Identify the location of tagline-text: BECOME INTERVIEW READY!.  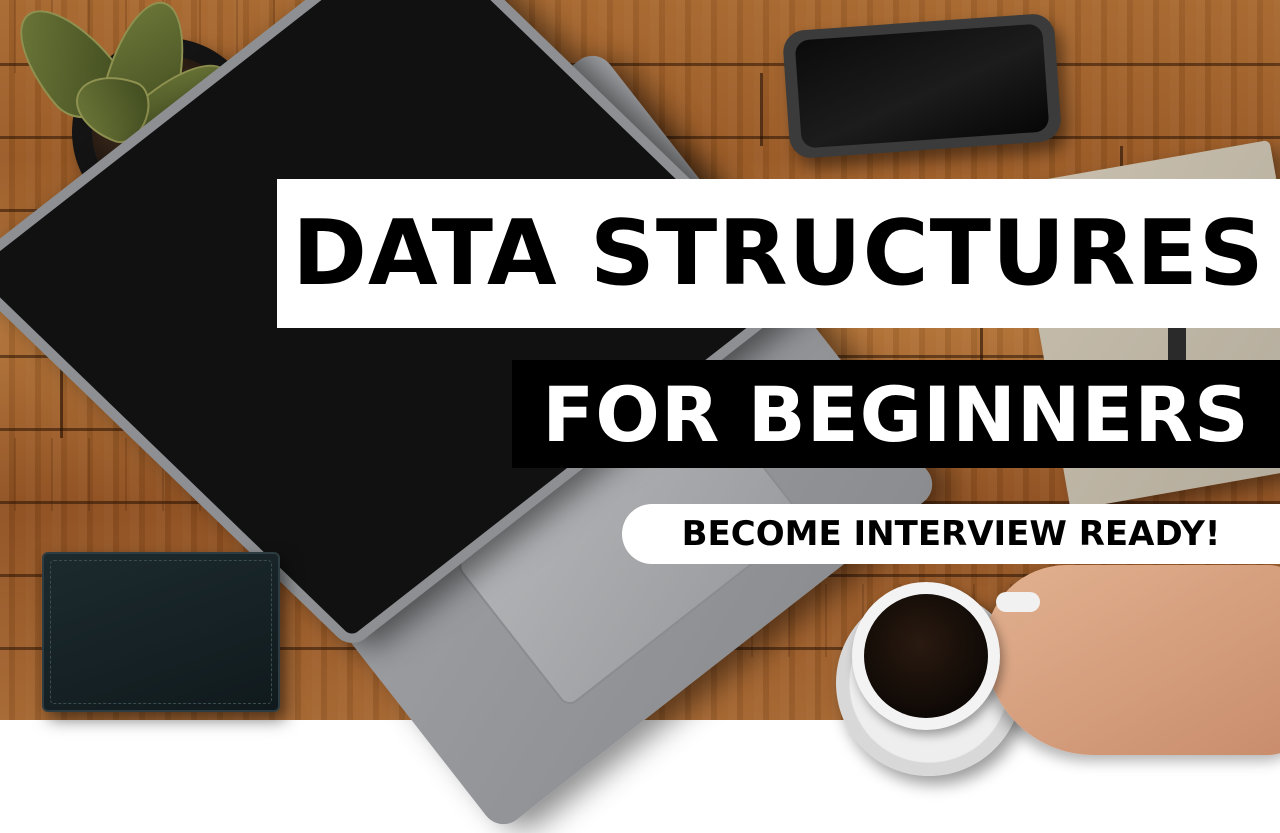
(951, 534).